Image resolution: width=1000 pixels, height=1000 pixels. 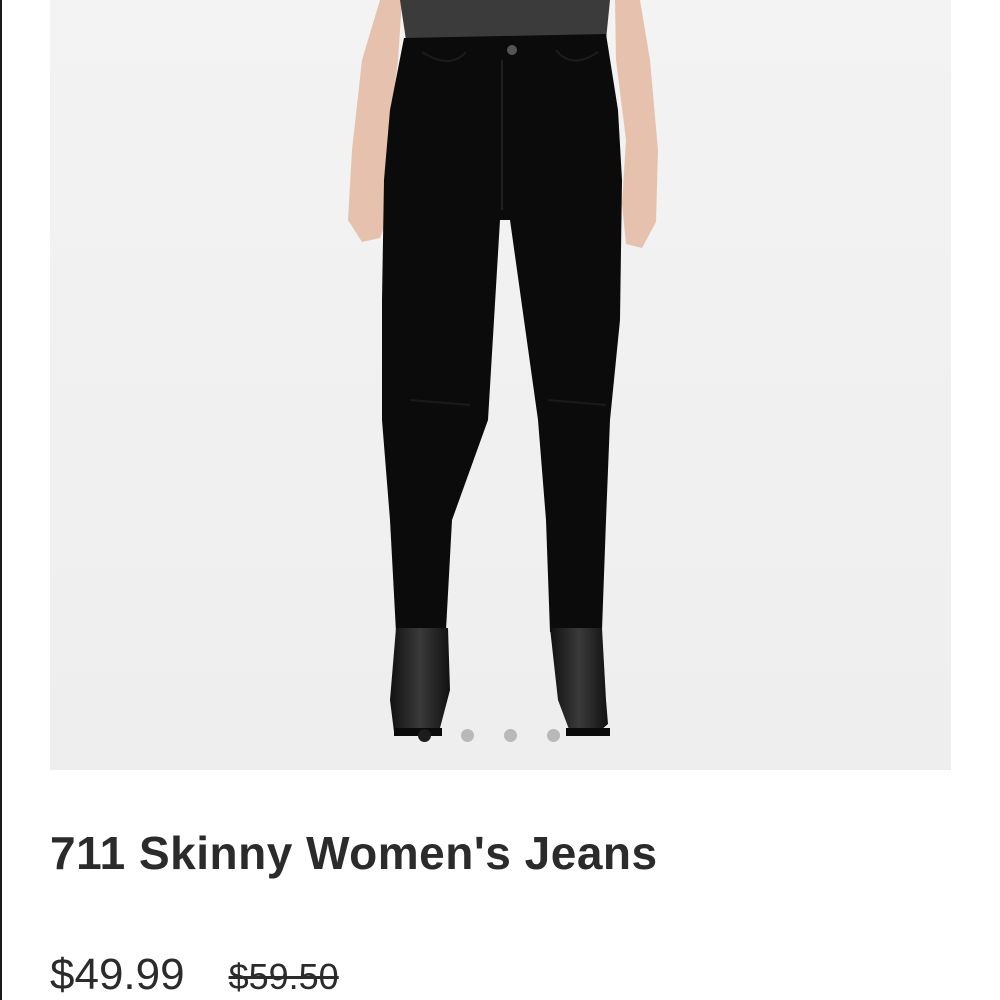 I want to click on image-carousel-dots, so click(x=500, y=736).